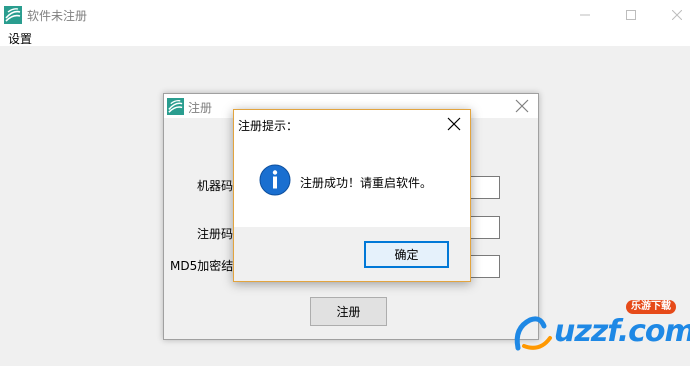  Describe the element at coordinates (275, 180) in the screenshot. I see `info-icon` at that location.